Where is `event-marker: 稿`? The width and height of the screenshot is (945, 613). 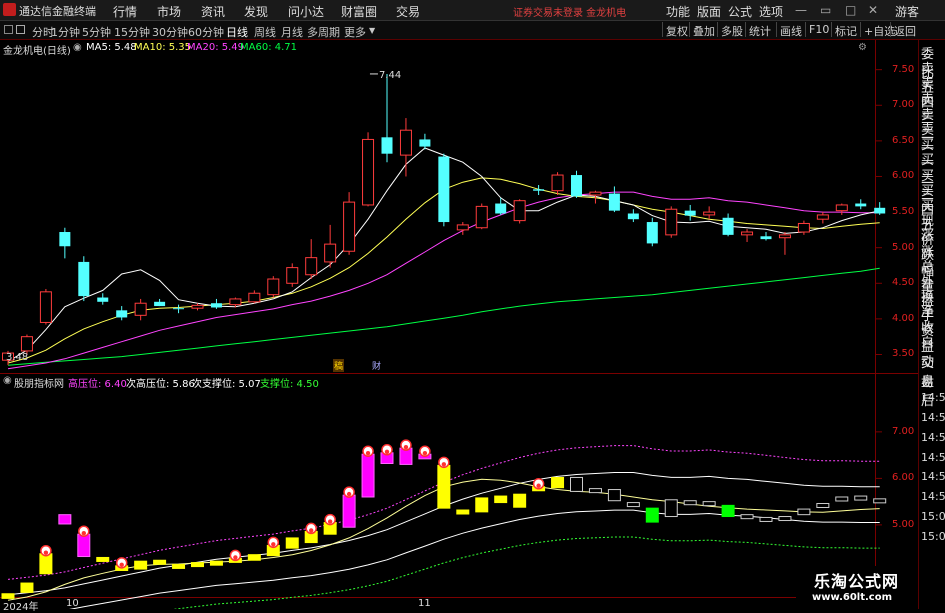
event-marker: 稿 is located at coordinates (339, 365).